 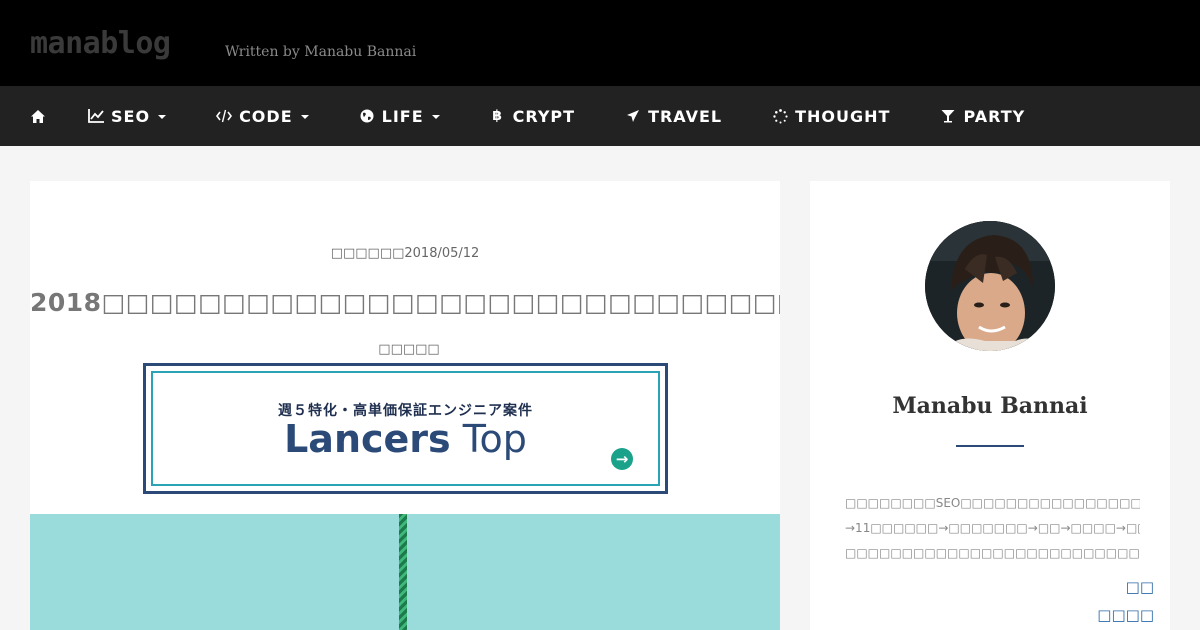 What do you see at coordinates (633, 116) in the screenshot?
I see `plane-icon` at bounding box center [633, 116].